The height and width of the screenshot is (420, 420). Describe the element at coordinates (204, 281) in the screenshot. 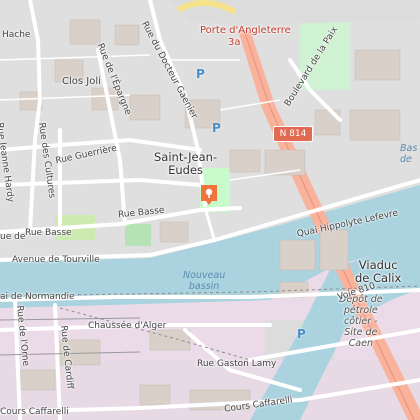

I see `nouveau-bassin-label: Nouveau bassin` at that location.